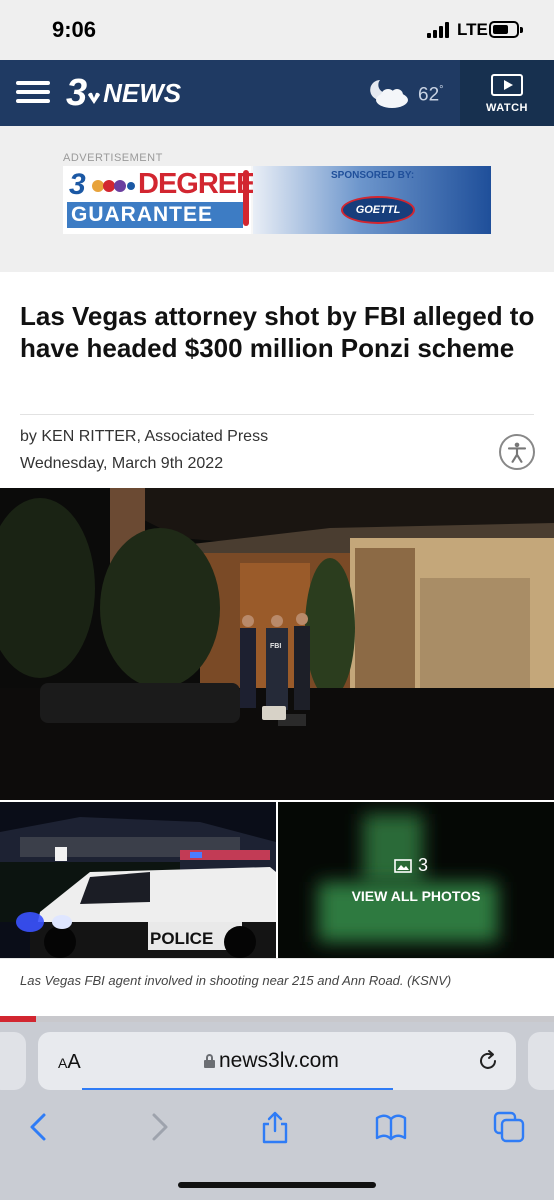 The width and height of the screenshot is (554, 1200). Describe the element at coordinates (275, 1127) in the screenshot. I see `share-icon` at that location.